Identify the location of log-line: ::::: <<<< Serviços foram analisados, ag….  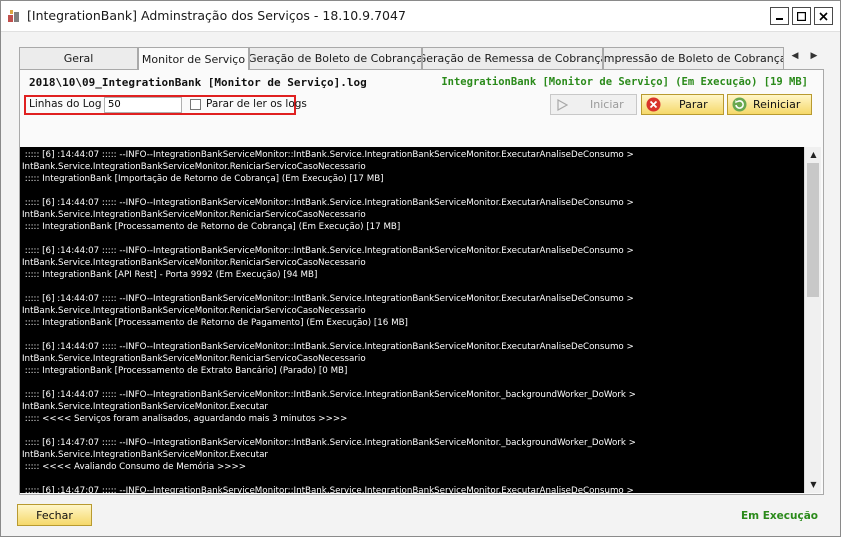
(185, 419).